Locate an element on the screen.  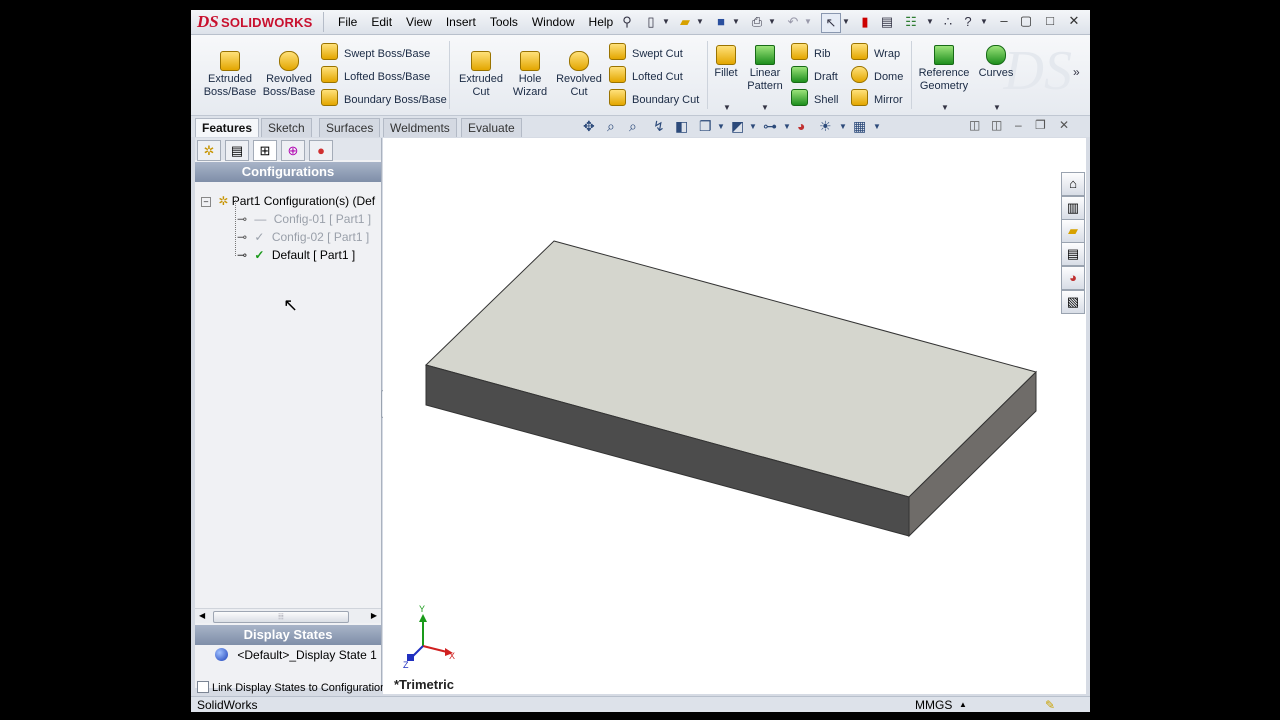
solidworks-logo: DS SOLIDWORKS is located at coordinates (258, 22).